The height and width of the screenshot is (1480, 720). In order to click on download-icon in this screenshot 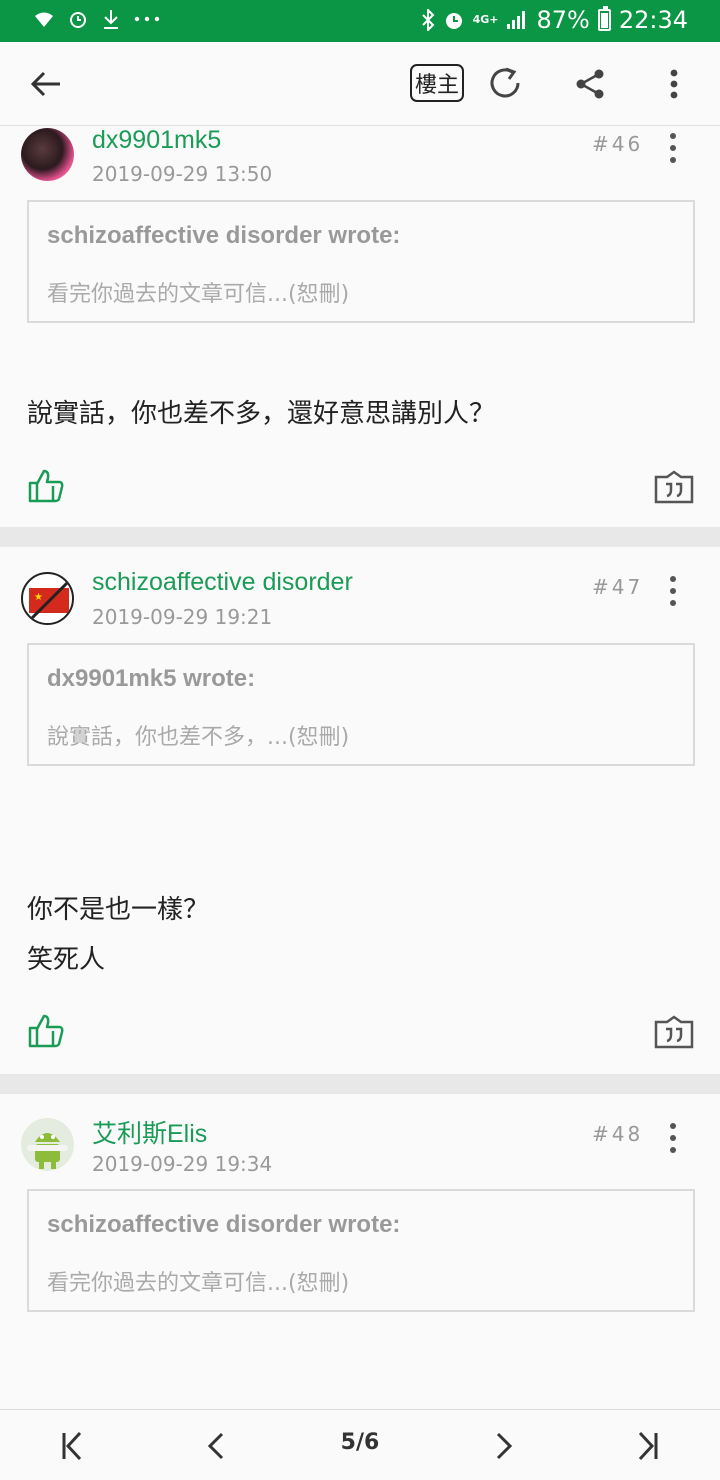, I will do `click(111, 19)`.